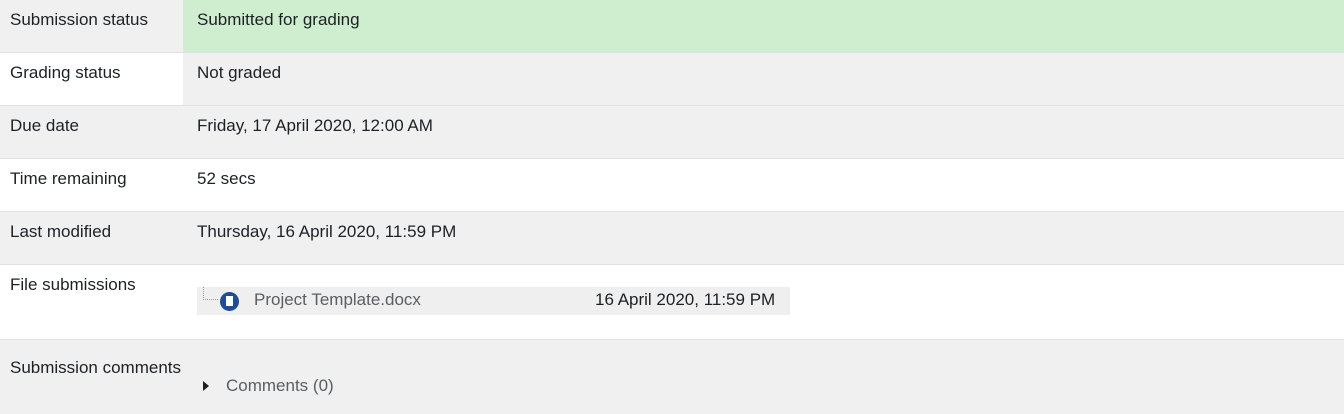 The width and height of the screenshot is (1344, 414). Describe the element at coordinates (280, 385) in the screenshot. I see `comments-label: Comments (0)` at that location.